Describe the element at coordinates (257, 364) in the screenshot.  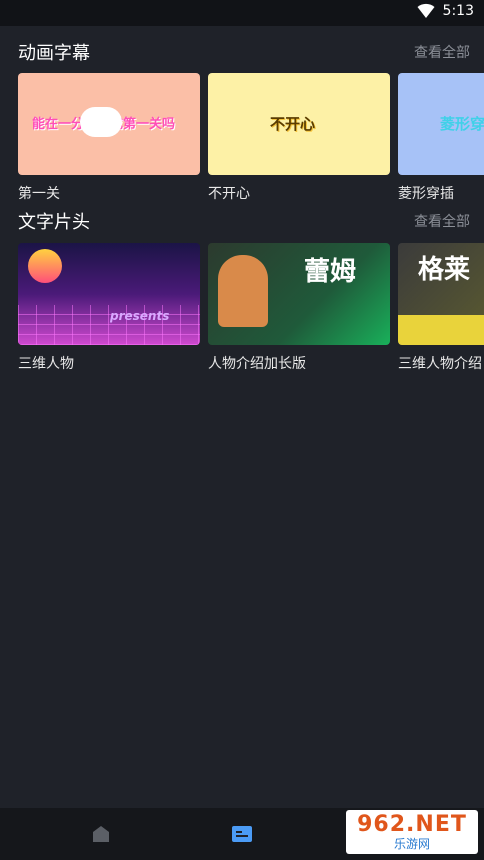
I see `card-label: 人物介绍加长版` at that location.